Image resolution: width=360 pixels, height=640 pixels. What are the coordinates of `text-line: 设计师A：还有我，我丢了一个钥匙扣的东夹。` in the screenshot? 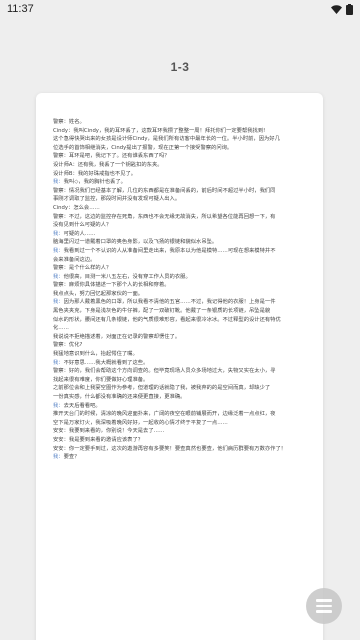 It's located at (108, 164).